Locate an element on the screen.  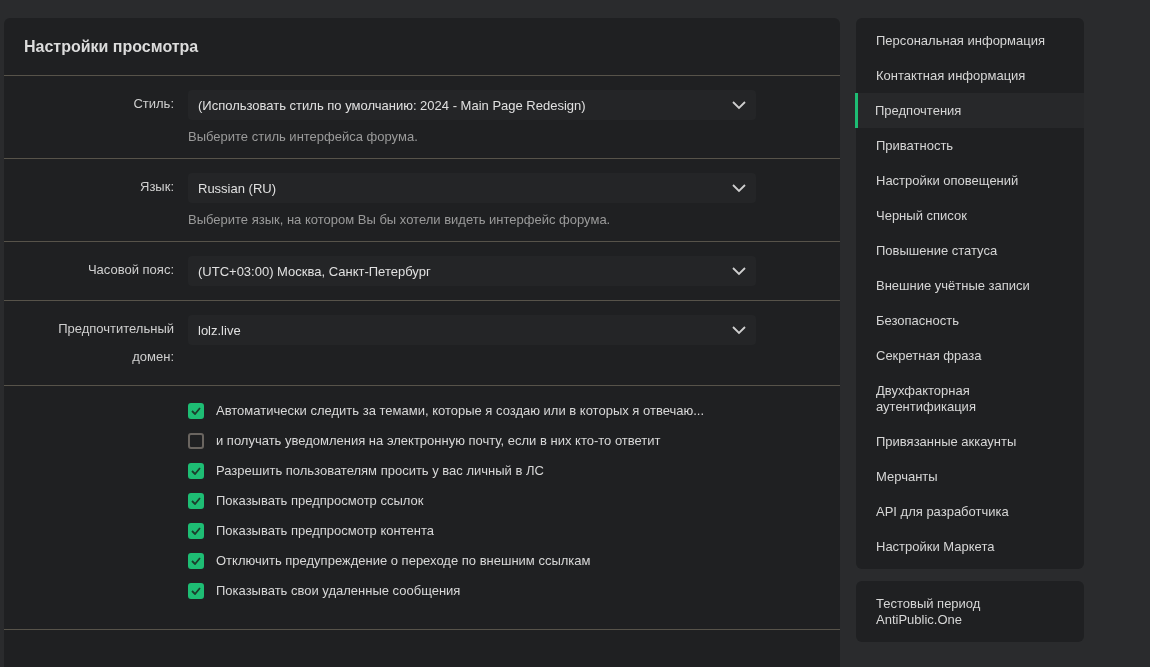
option-label: Отключить предупреждение о переходе по внешним ссылкам is located at coordinates (403, 560).